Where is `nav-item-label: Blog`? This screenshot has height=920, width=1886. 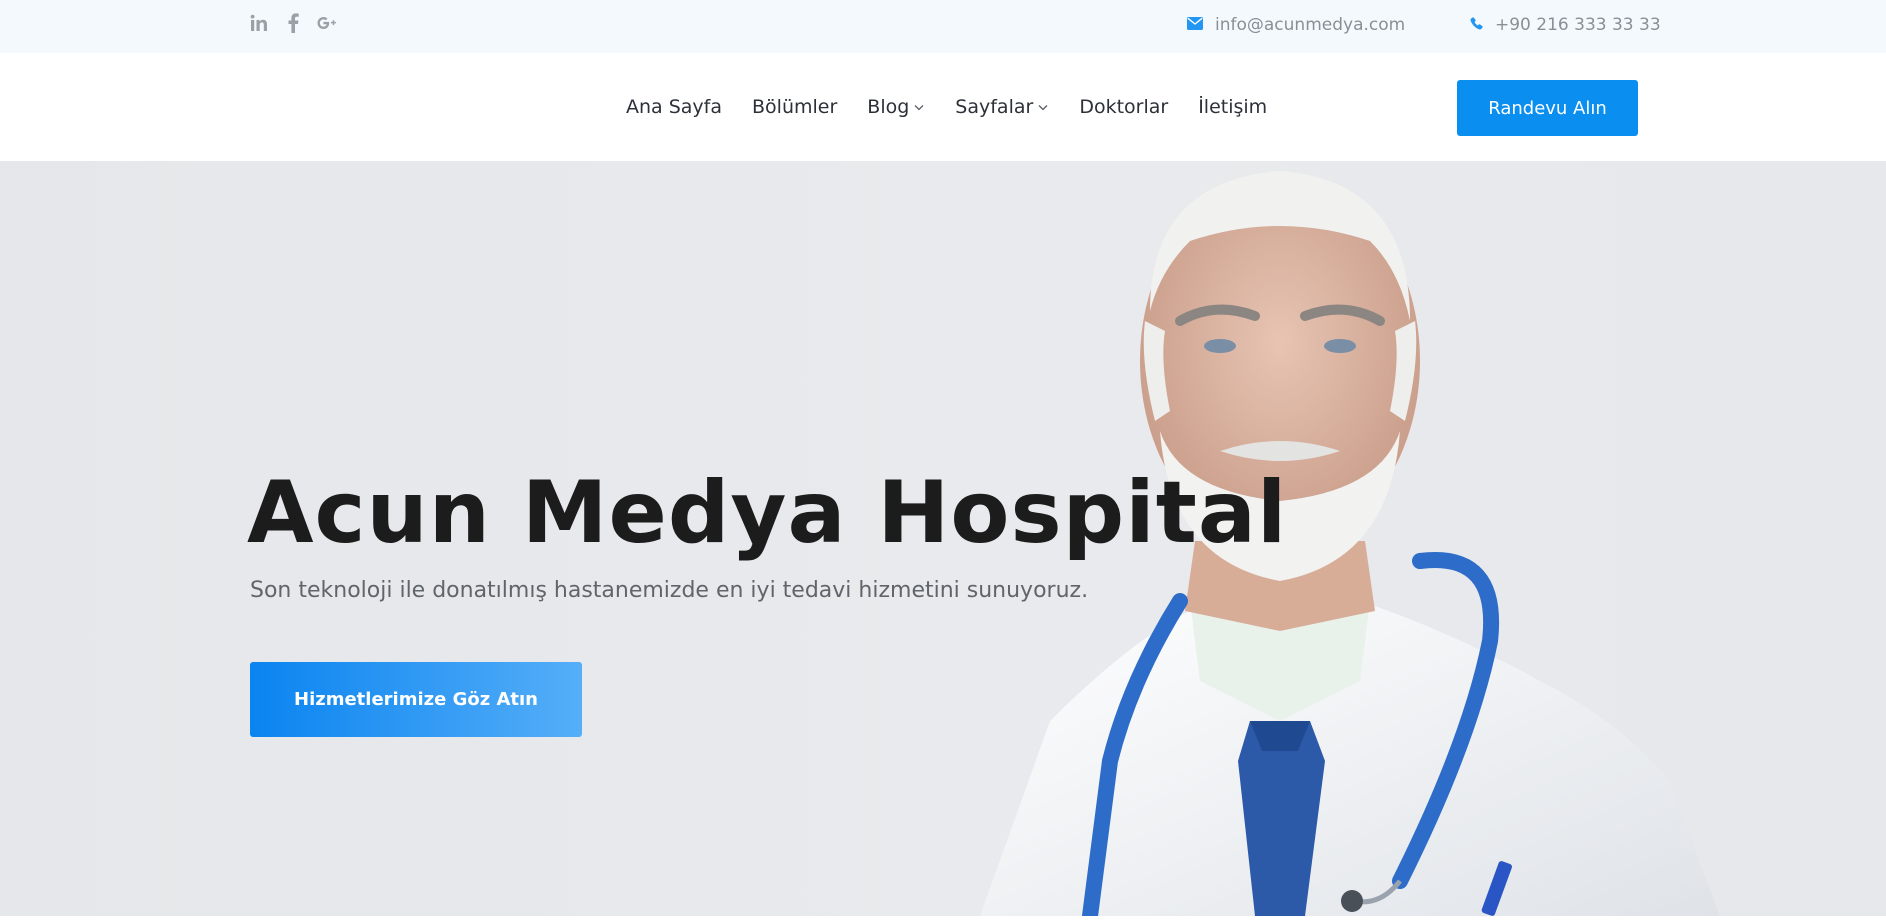 nav-item-label: Blog is located at coordinates (888, 107).